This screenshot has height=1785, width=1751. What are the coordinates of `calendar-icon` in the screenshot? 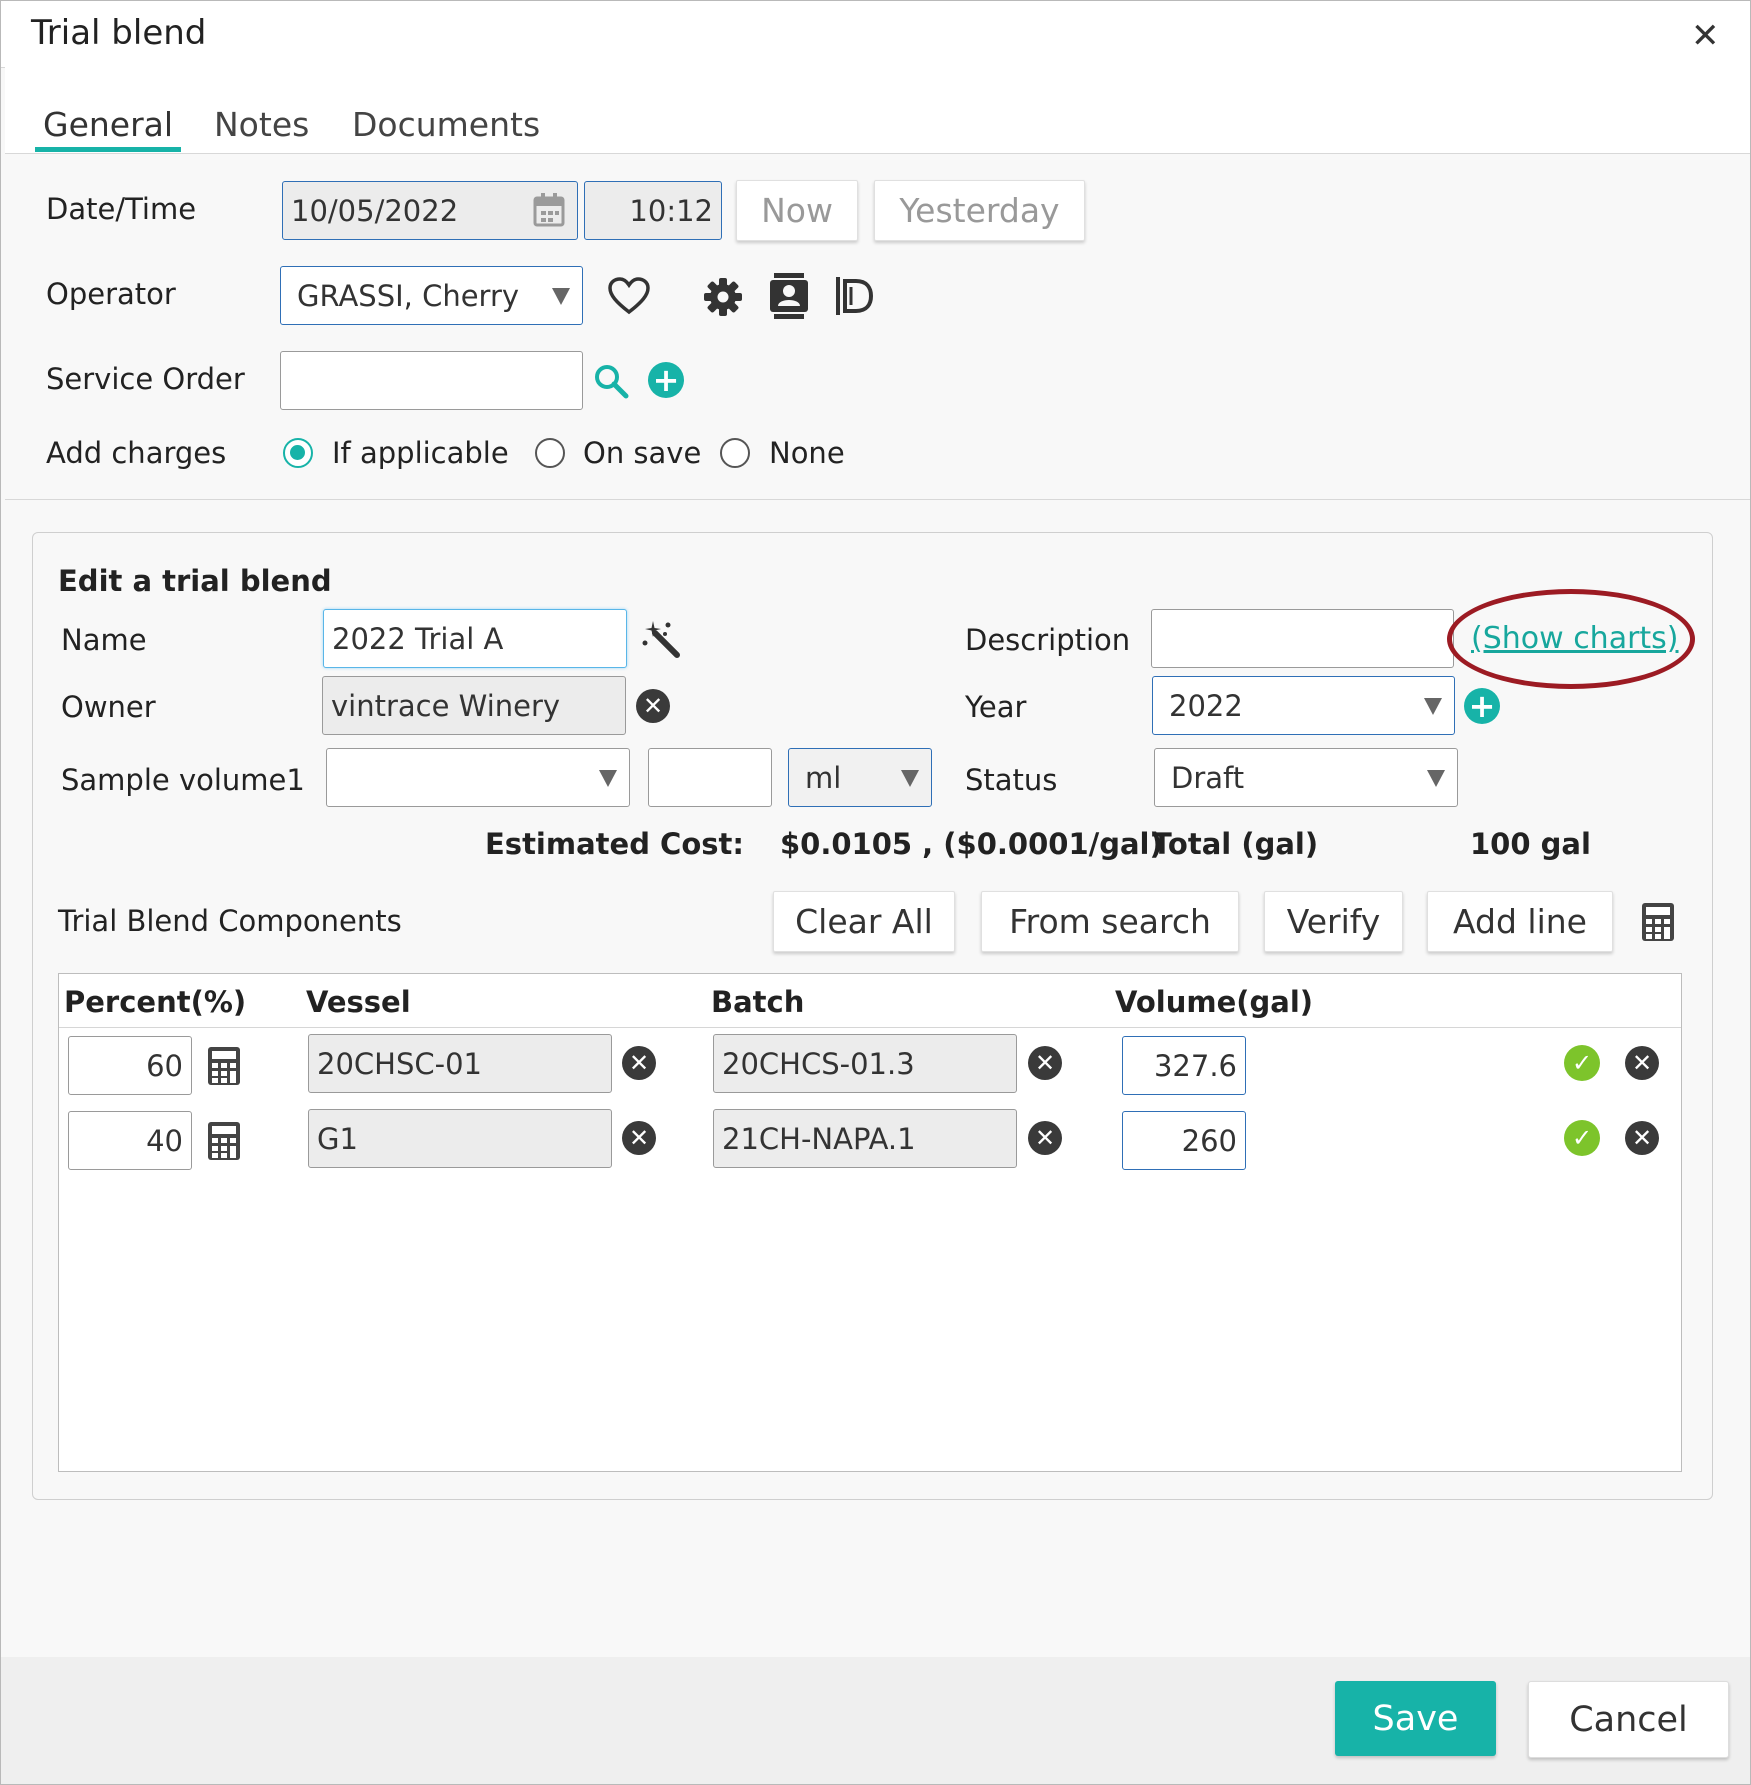 It's located at (549, 210).